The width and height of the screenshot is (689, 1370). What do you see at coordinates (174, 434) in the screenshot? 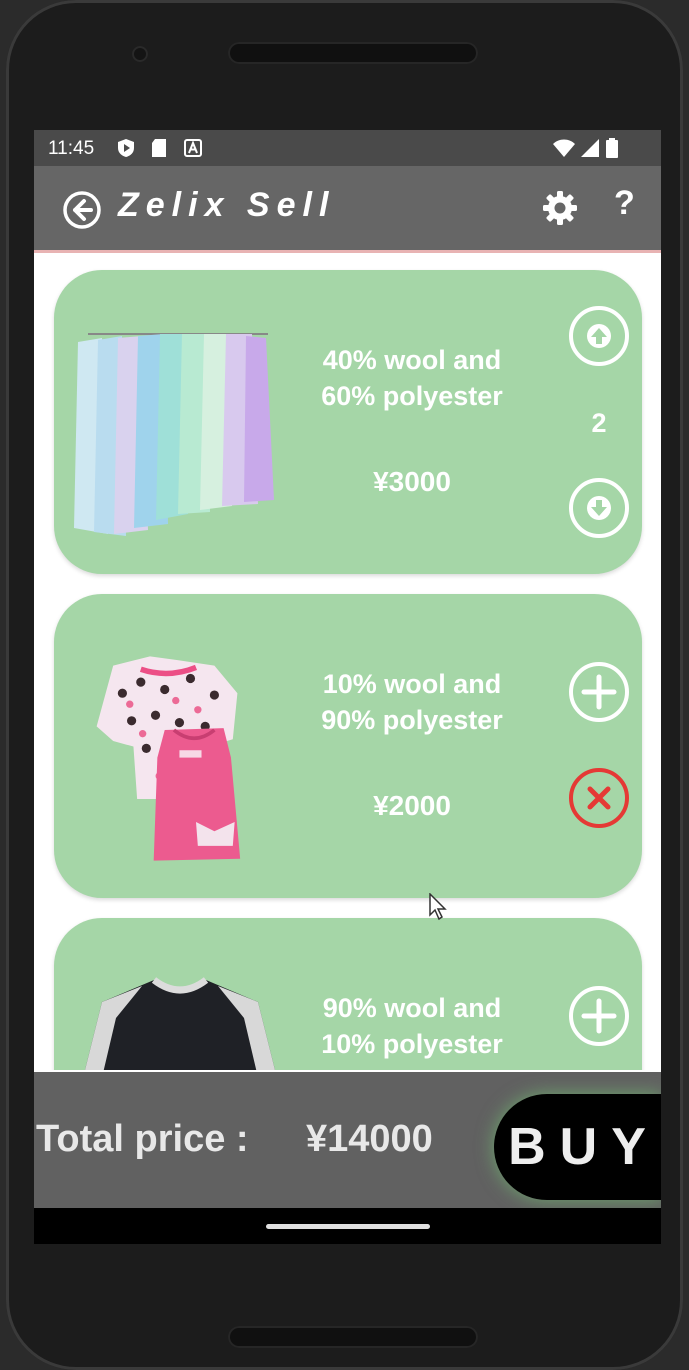
I see `shirts-on-hangers-image` at bounding box center [174, 434].